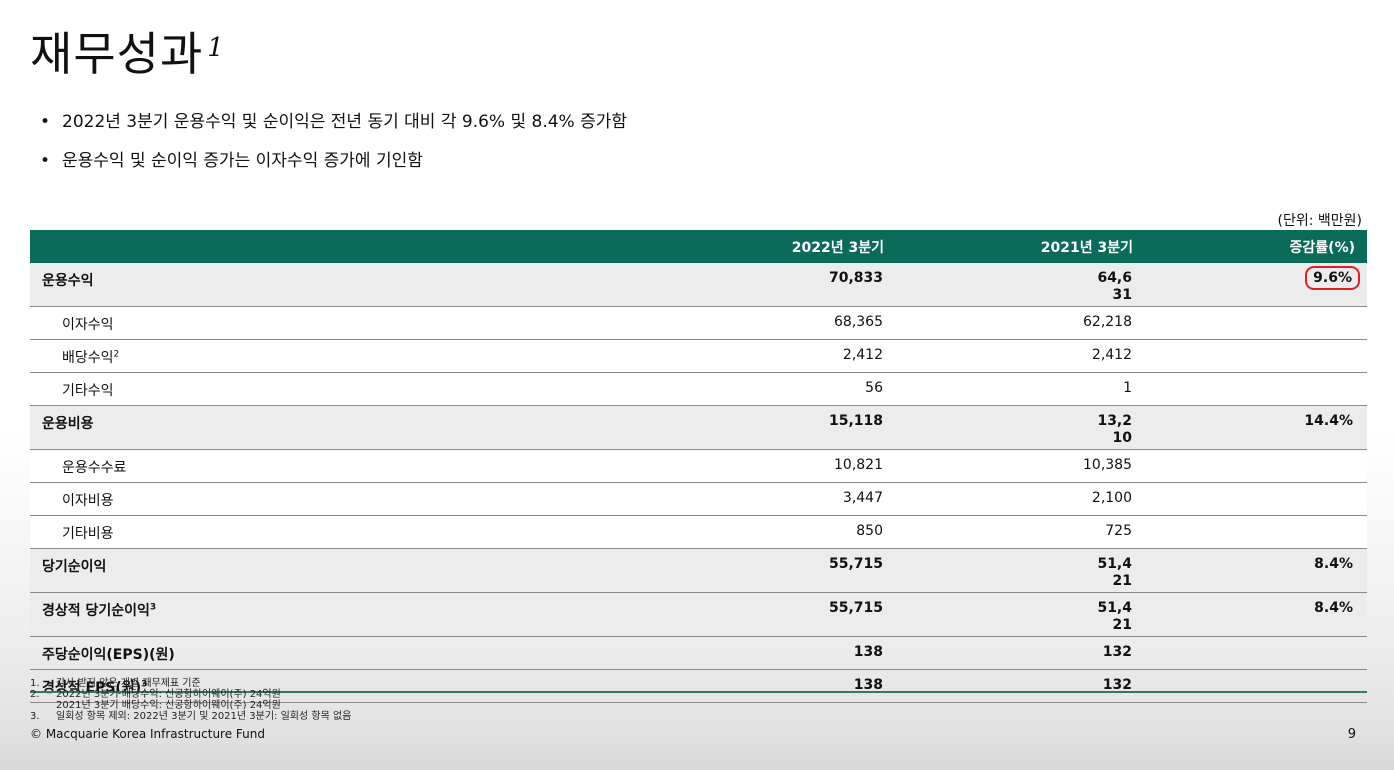 Image resolution: width=1394 pixels, height=770 pixels. I want to click on row-label-text: 이자수익, so click(88, 325).